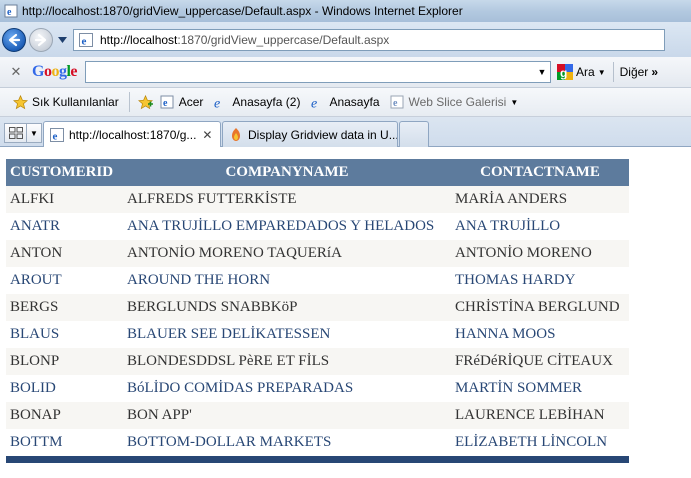 The image size is (691, 478). Describe the element at coordinates (287, 253) in the screenshot. I see `table-cell: ANTONİO MORENO TAQUERíA` at that location.